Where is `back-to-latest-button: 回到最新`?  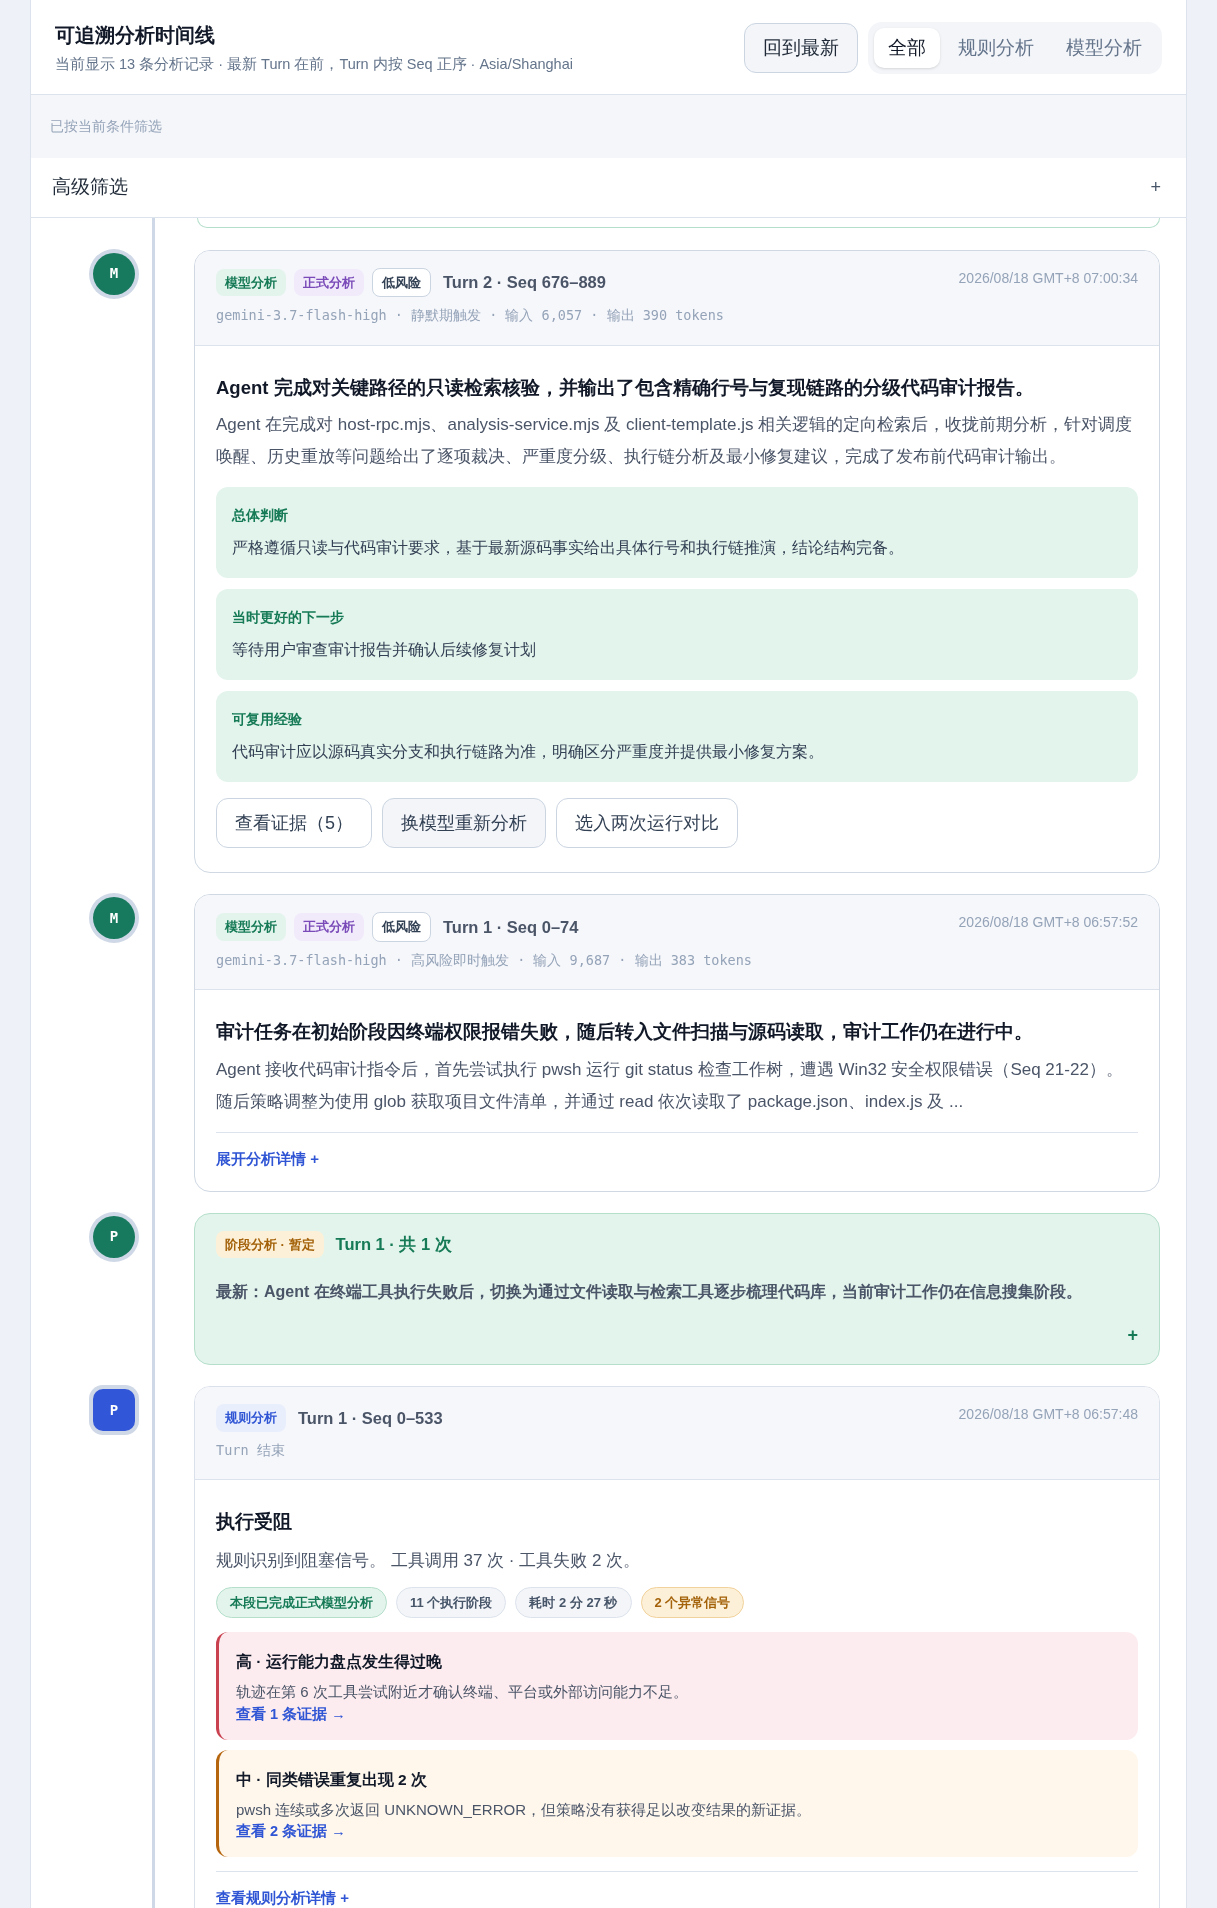
back-to-latest-button: 回到最新 is located at coordinates (801, 47).